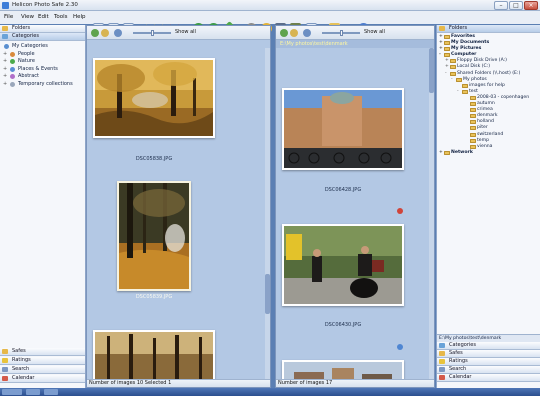 The width and height of the screenshot is (540, 396). What do you see at coordinates (42, 62) in the screenshot?
I see `tree-item-nature: + Nature` at bounding box center [42, 62].